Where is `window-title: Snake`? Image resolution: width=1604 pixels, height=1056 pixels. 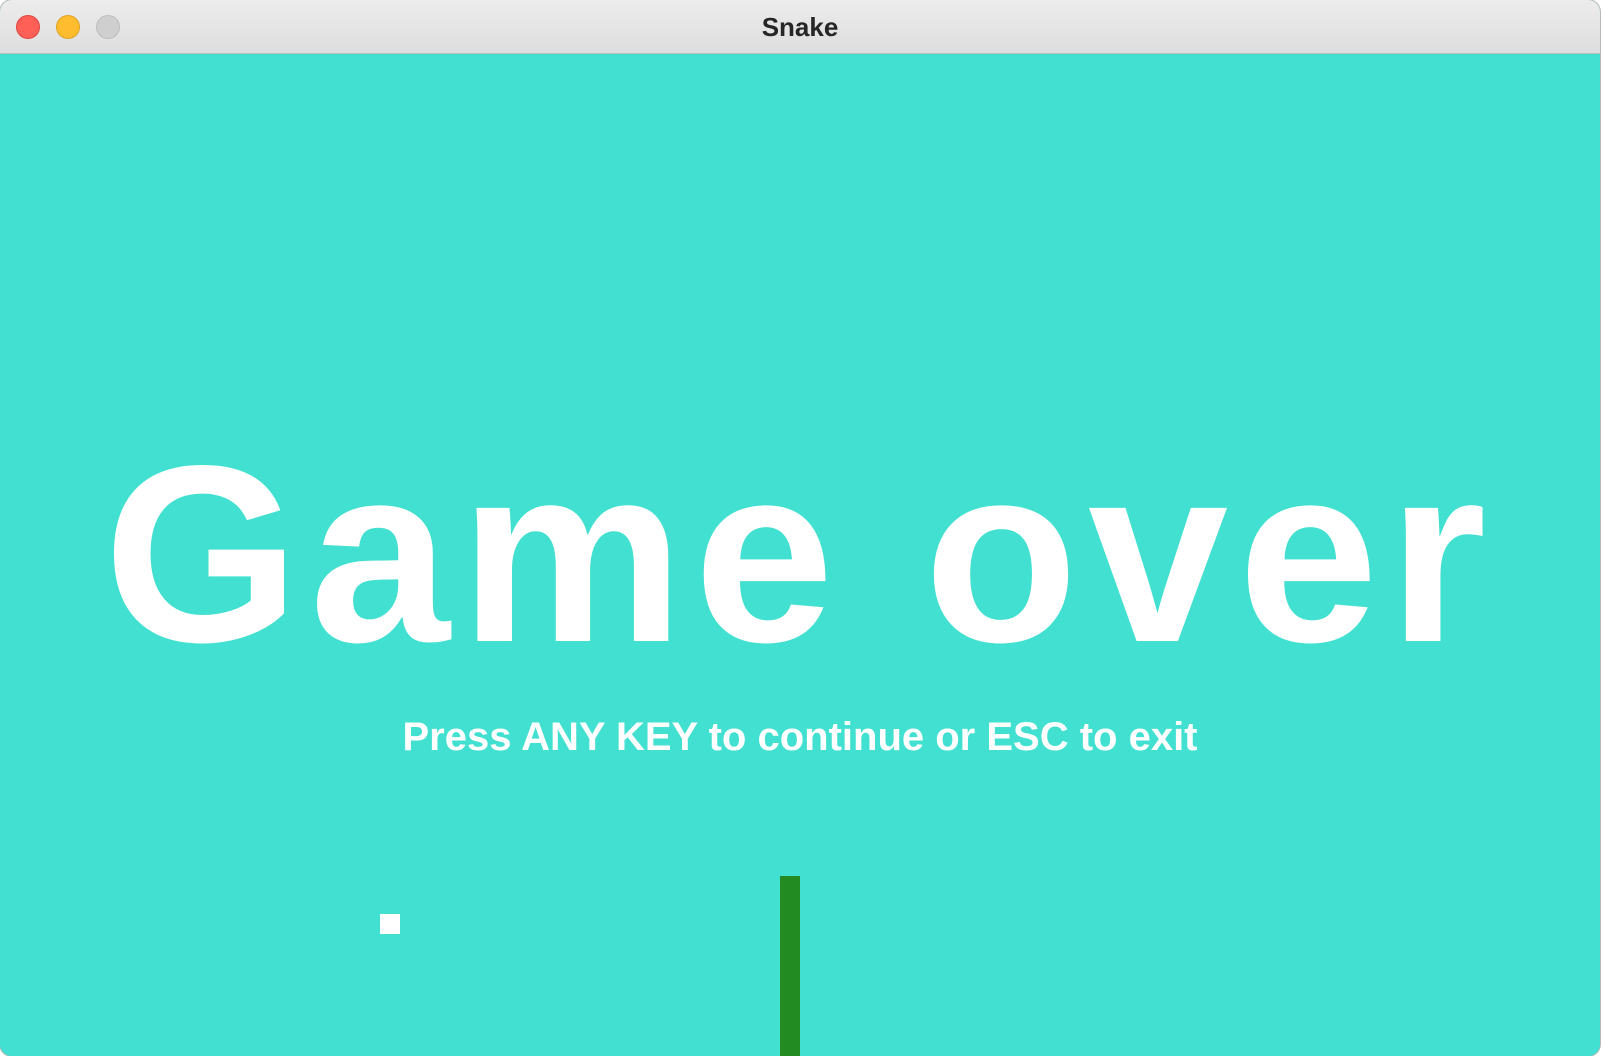 window-title: Snake is located at coordinates (800, 27).